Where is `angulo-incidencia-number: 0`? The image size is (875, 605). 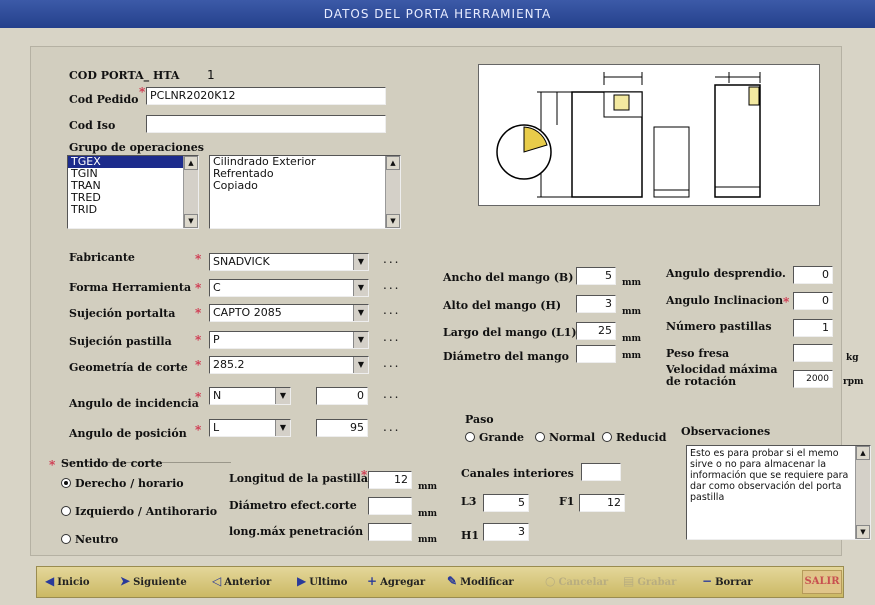
angulo-incidencia-number: 0 is located at coordinates (342, 396).